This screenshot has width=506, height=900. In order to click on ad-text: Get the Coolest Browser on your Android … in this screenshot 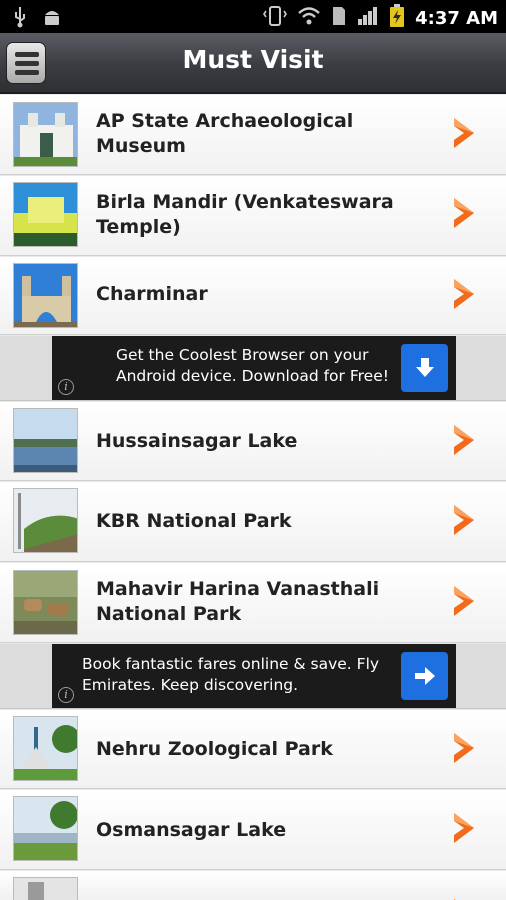, I will do `click(252, 365)`.